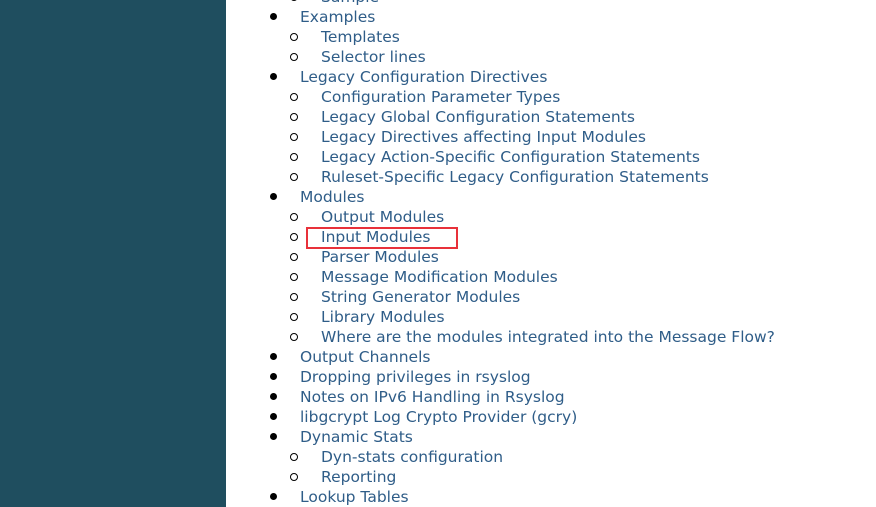  I want to click on toc-link: libgcrypt Log Crypto Provider (gcry), so click(438, 417).